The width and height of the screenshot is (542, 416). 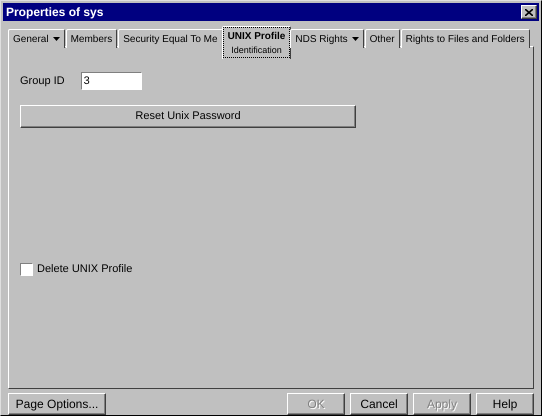 What do you see at coordinates (257, 42) in the screenshot?
I see `tab: UNIX Profile Identification` at bounding box center [257, 42].